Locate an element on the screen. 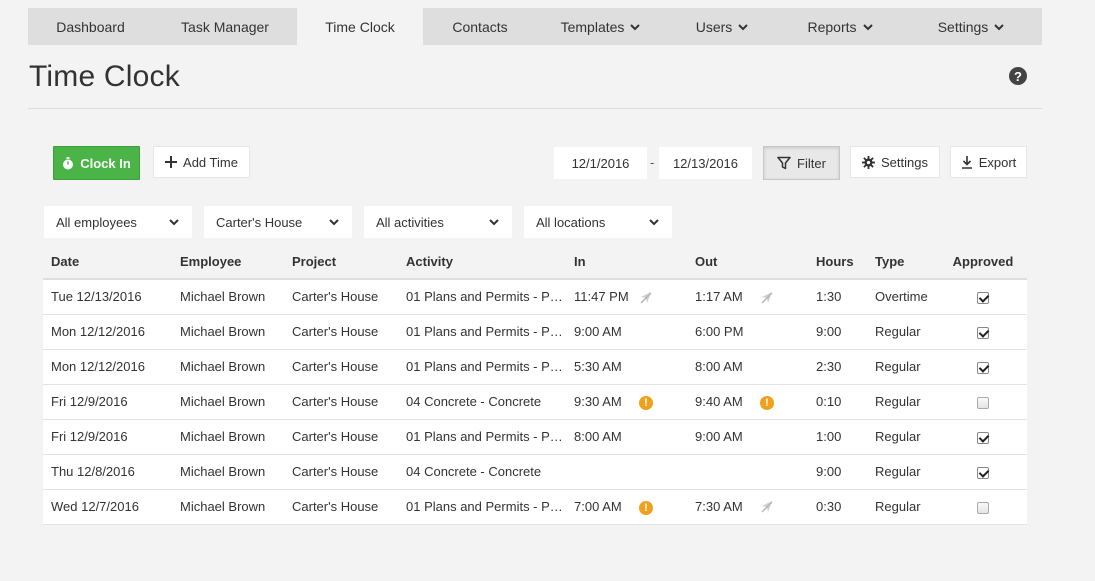  column-header-out-icon is located at coordinates (784, 262).